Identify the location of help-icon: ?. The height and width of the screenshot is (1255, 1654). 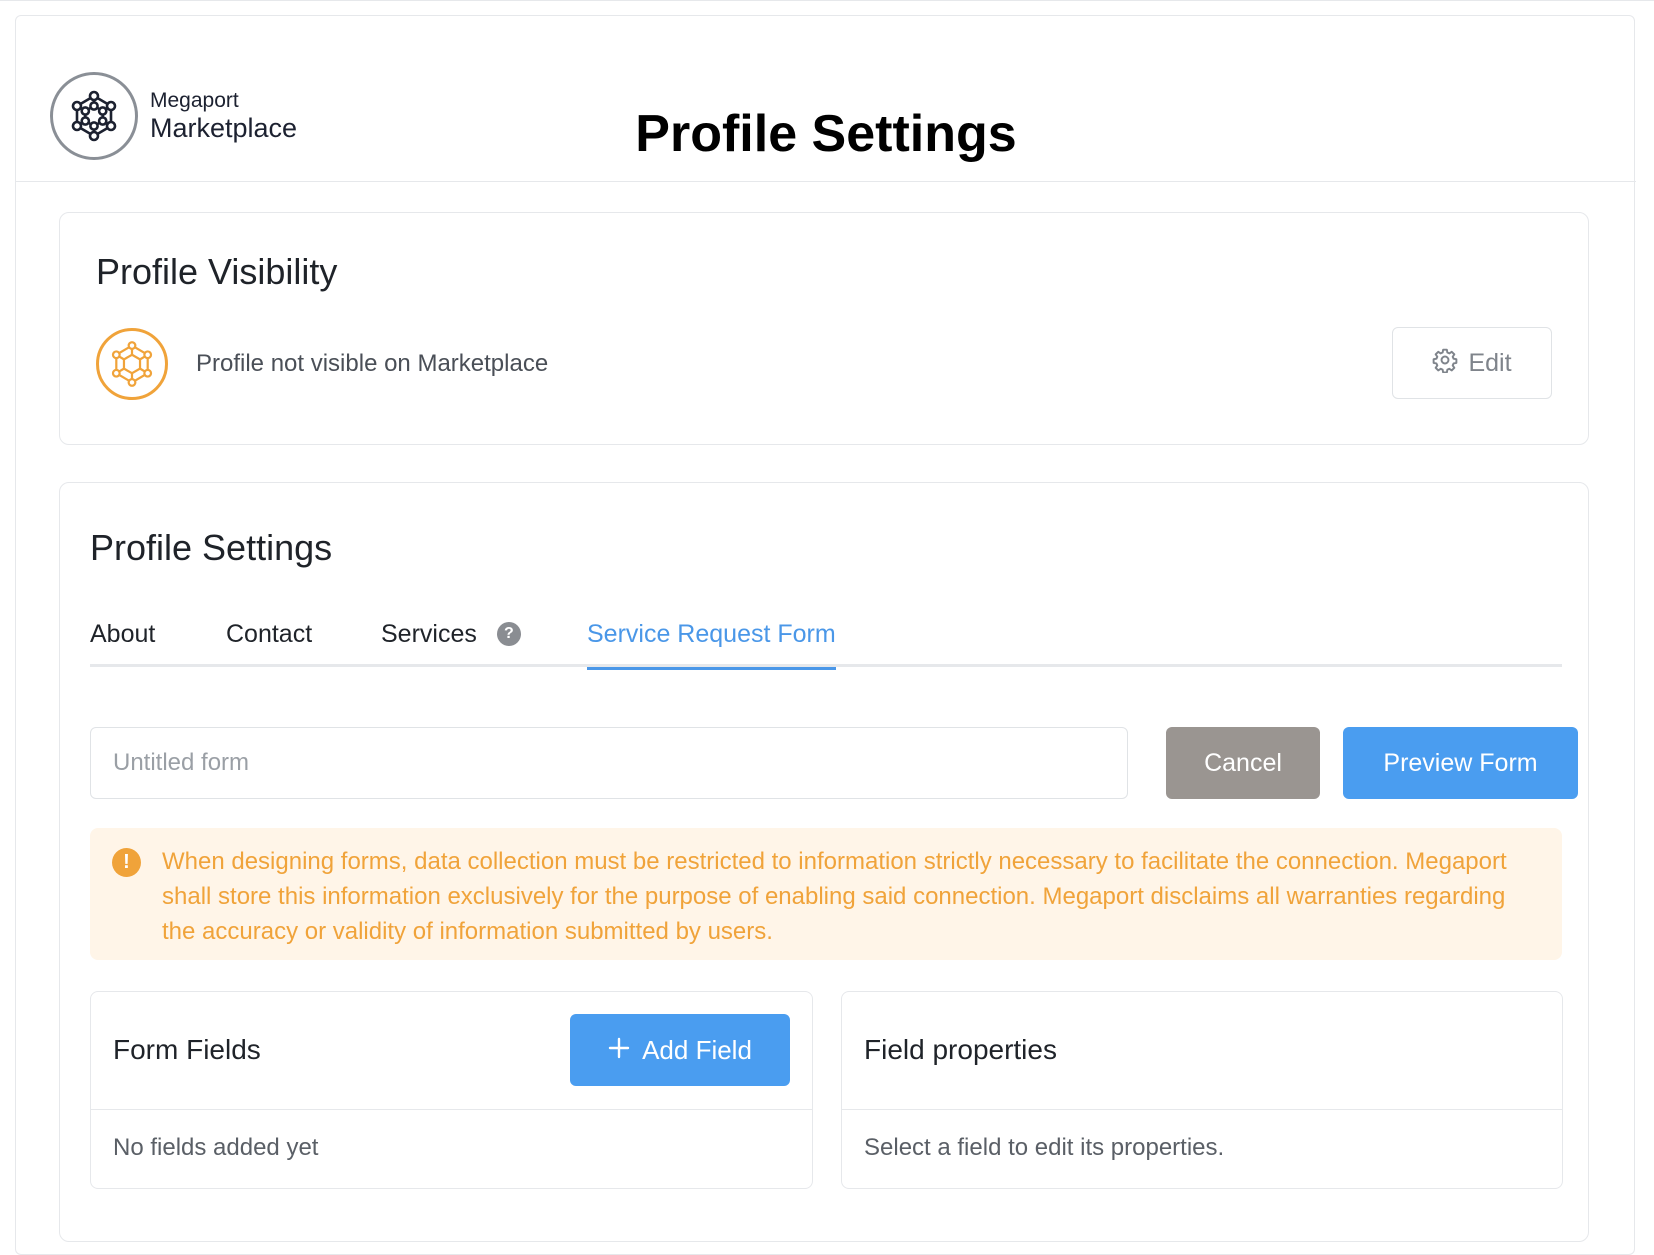
(508, 634).